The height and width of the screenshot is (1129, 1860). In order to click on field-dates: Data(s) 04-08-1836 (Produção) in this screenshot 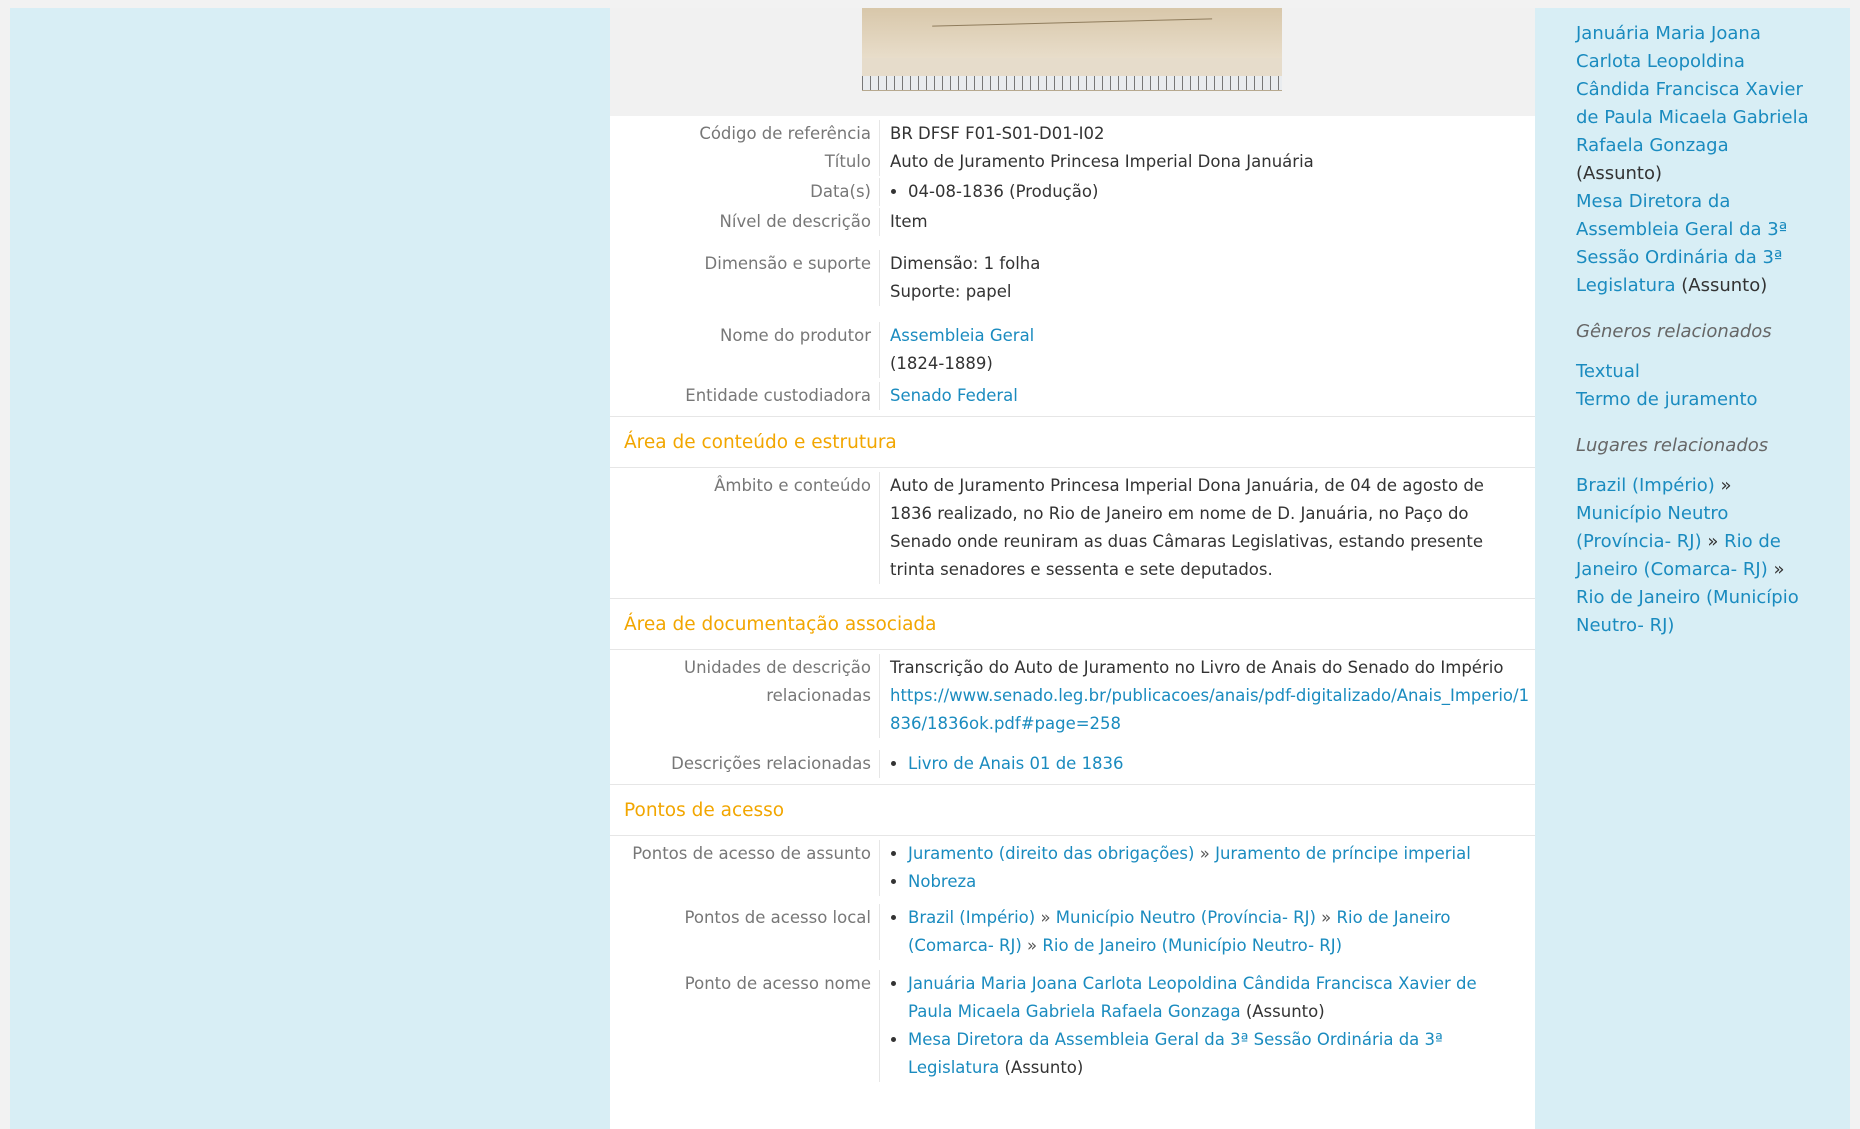, I will do `click(1072, 192)`.